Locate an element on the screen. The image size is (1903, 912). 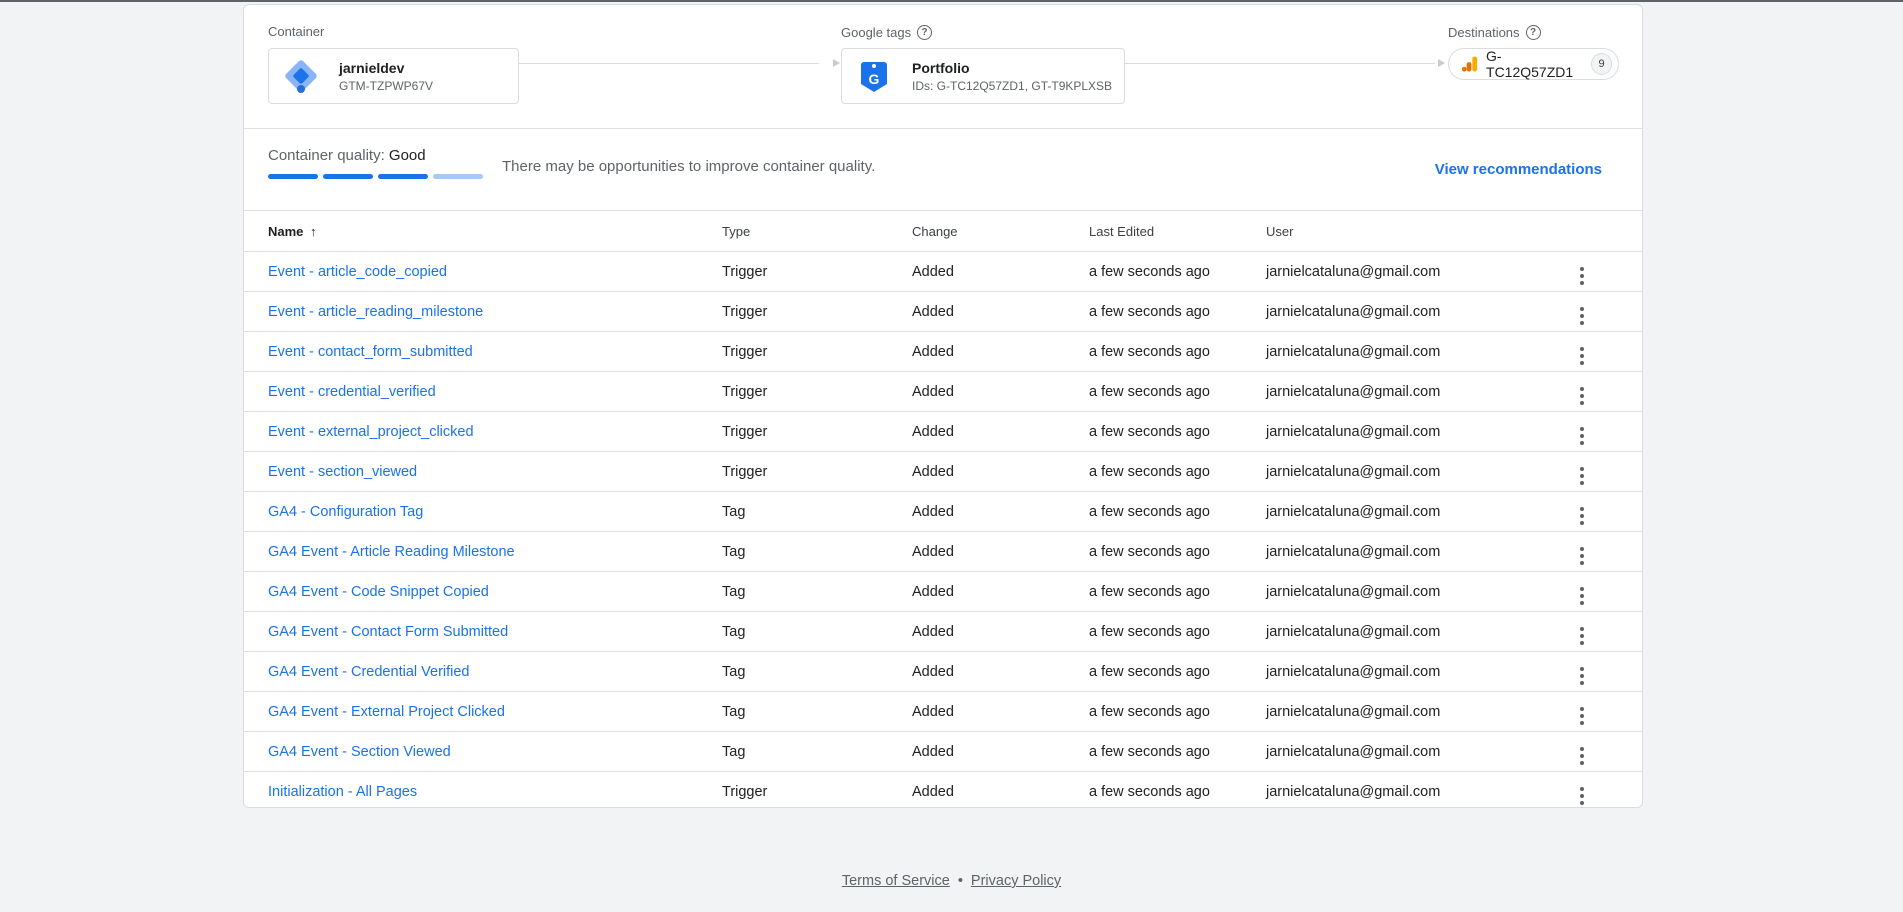
cell-name: GA4 Event - External Project Clicked is located at coordinates (483, 711).